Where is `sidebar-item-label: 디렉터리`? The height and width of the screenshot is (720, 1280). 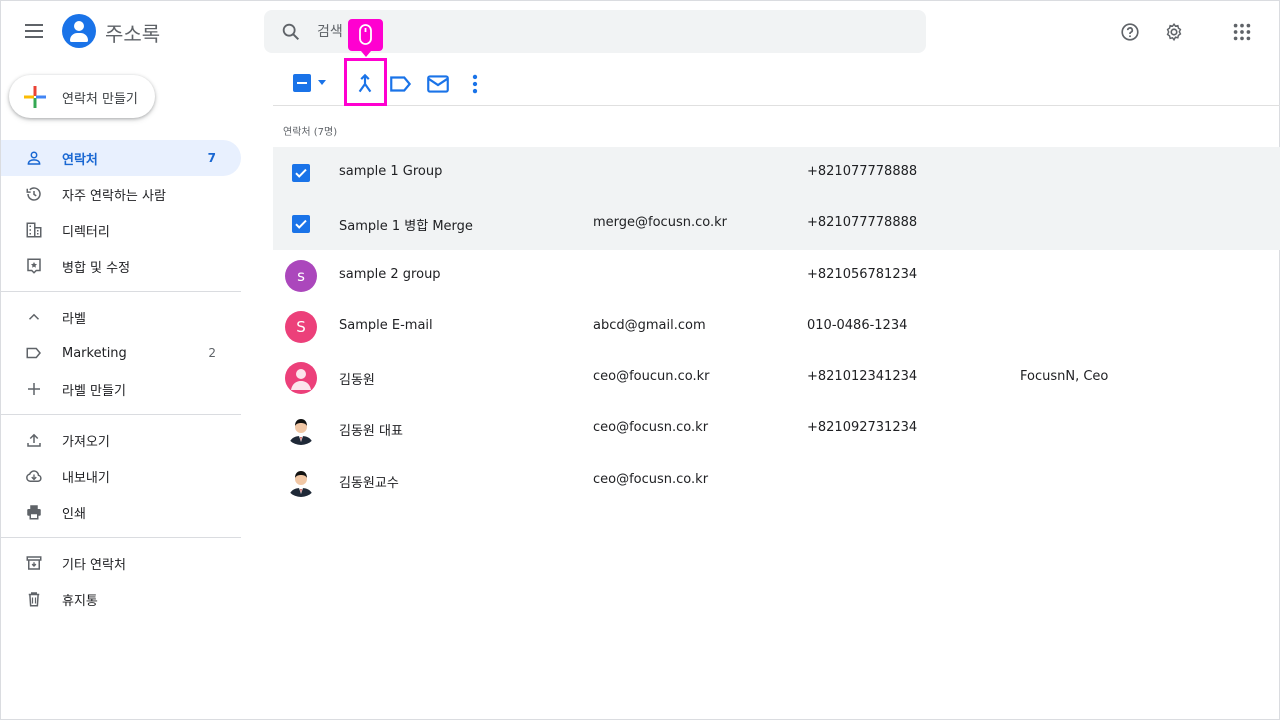
sidebar-item-label: 디렉터리 is located at coordinates (86, 232).